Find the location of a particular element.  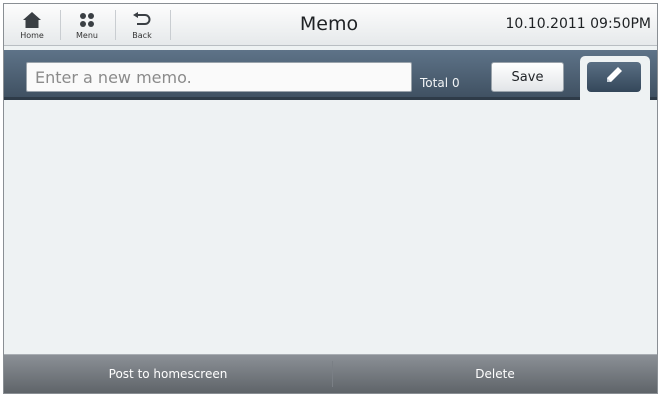

pencil-icon is located at coordinates (614, 77).